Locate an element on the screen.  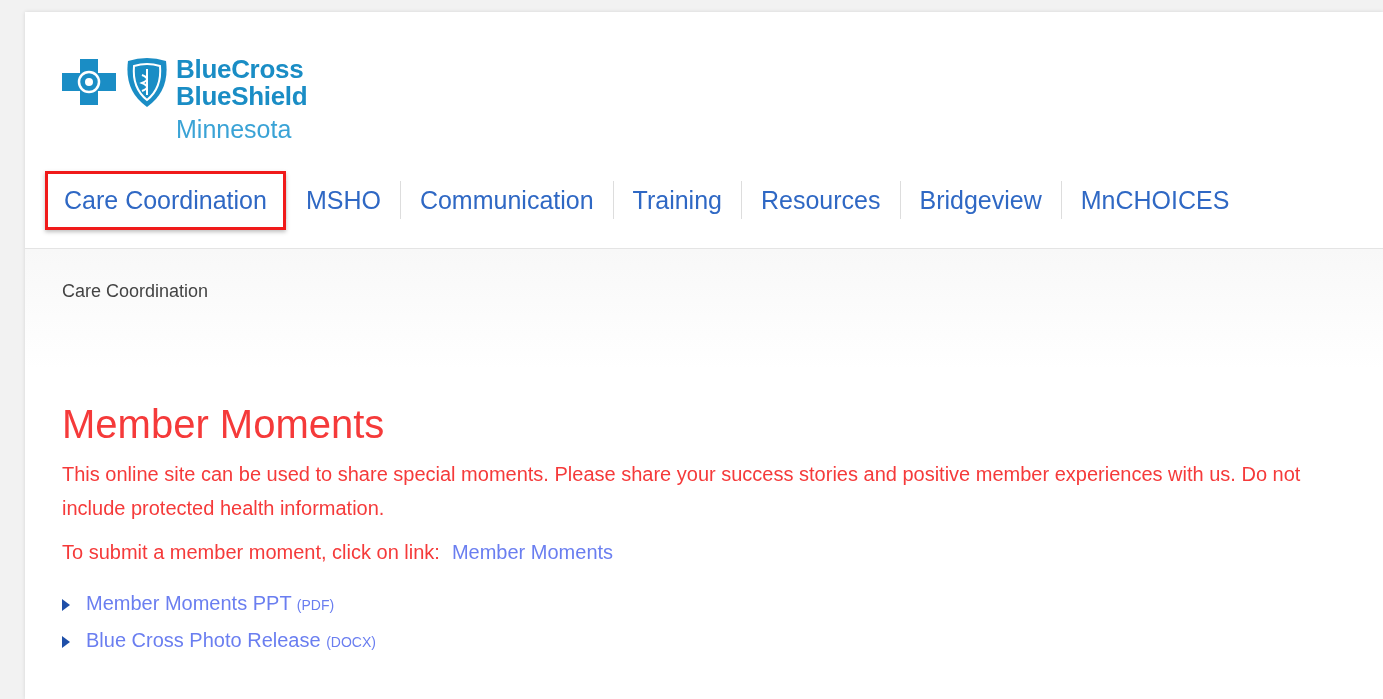
logo-wordmark: BlueCross is located at coordinates (240, 69).